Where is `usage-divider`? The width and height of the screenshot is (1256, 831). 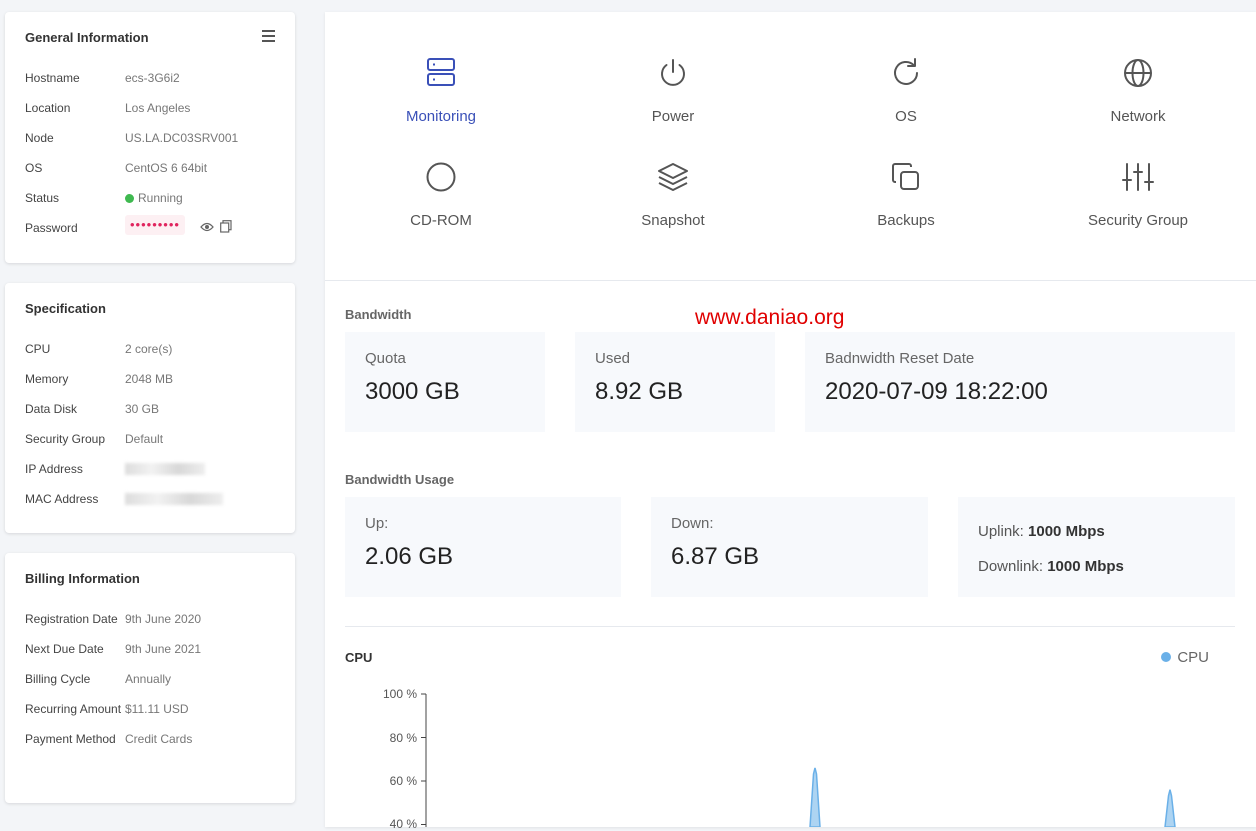 usage-divider is located at coordinates (790, 626).